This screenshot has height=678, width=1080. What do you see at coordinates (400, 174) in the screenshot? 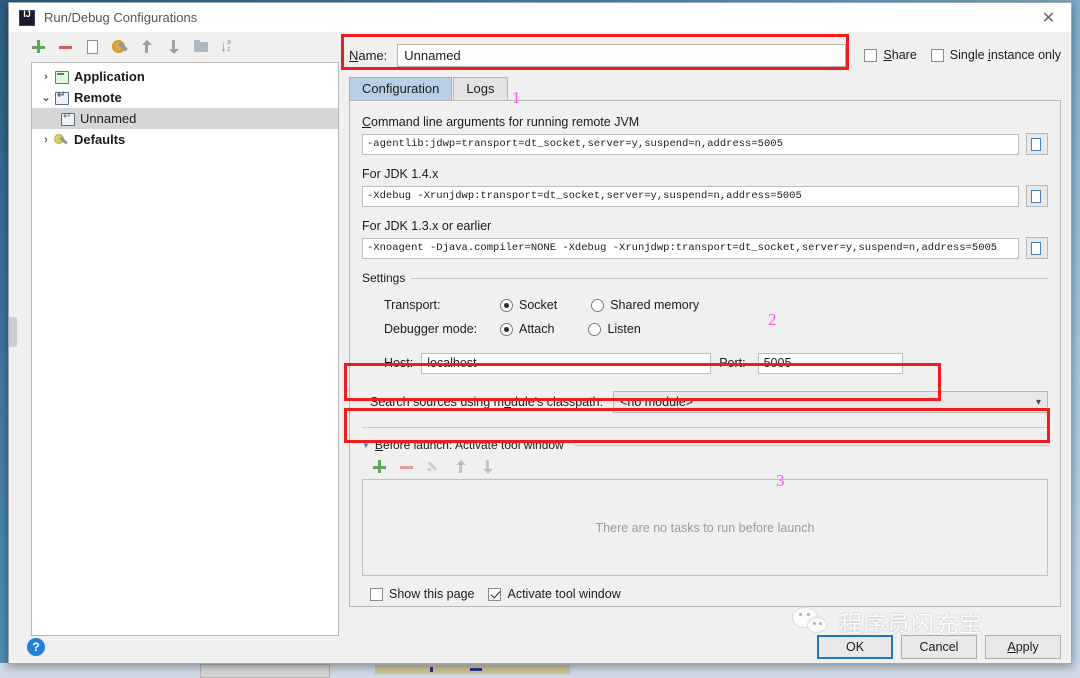
I see `jdk14-label: For JDK 1.4.x` at bounding box center [400, 174].